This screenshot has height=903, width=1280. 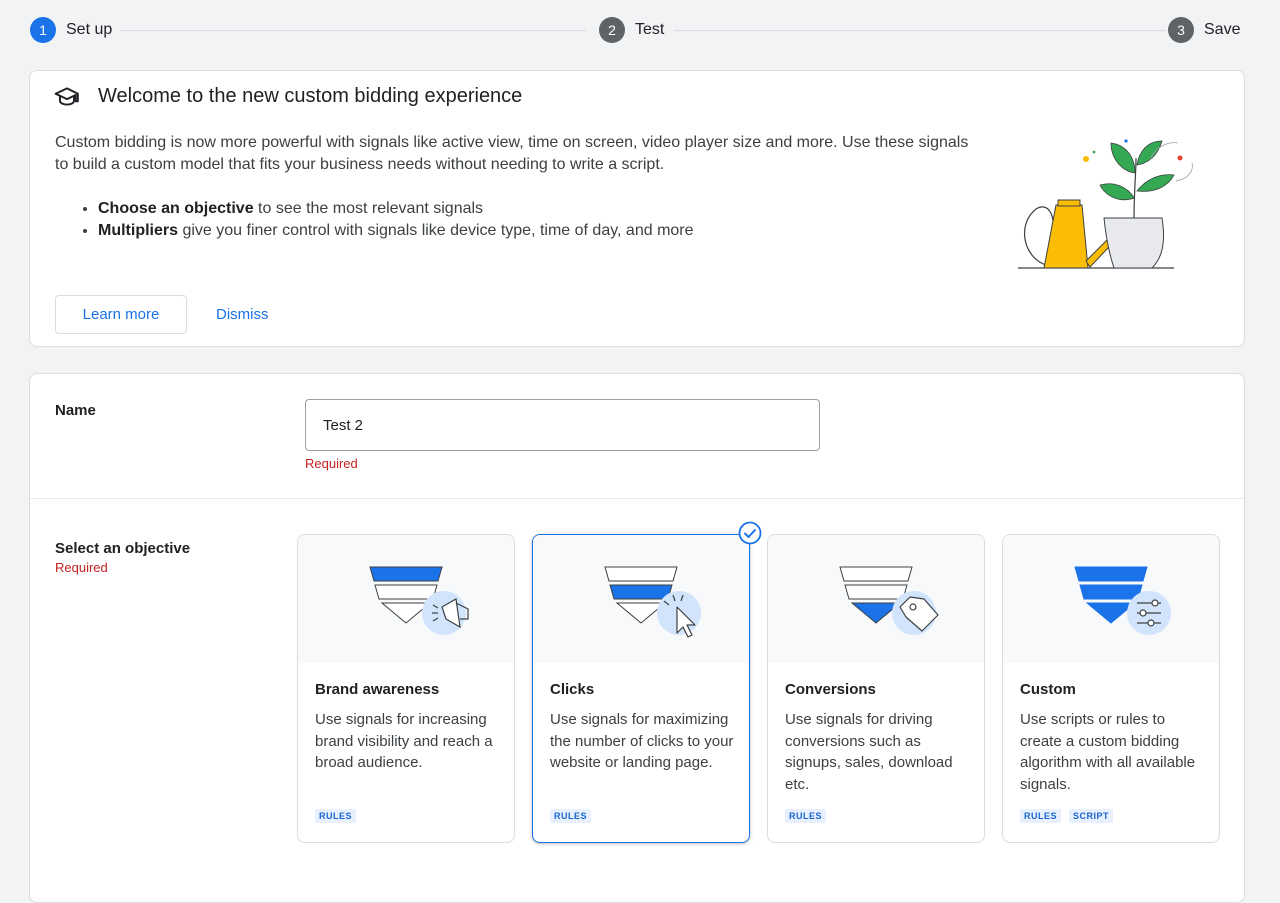 What do you see at coordinates (121, 314) in the screenshot?
I see `learn-more-button: Learn more` at bounding box center [121, 314].